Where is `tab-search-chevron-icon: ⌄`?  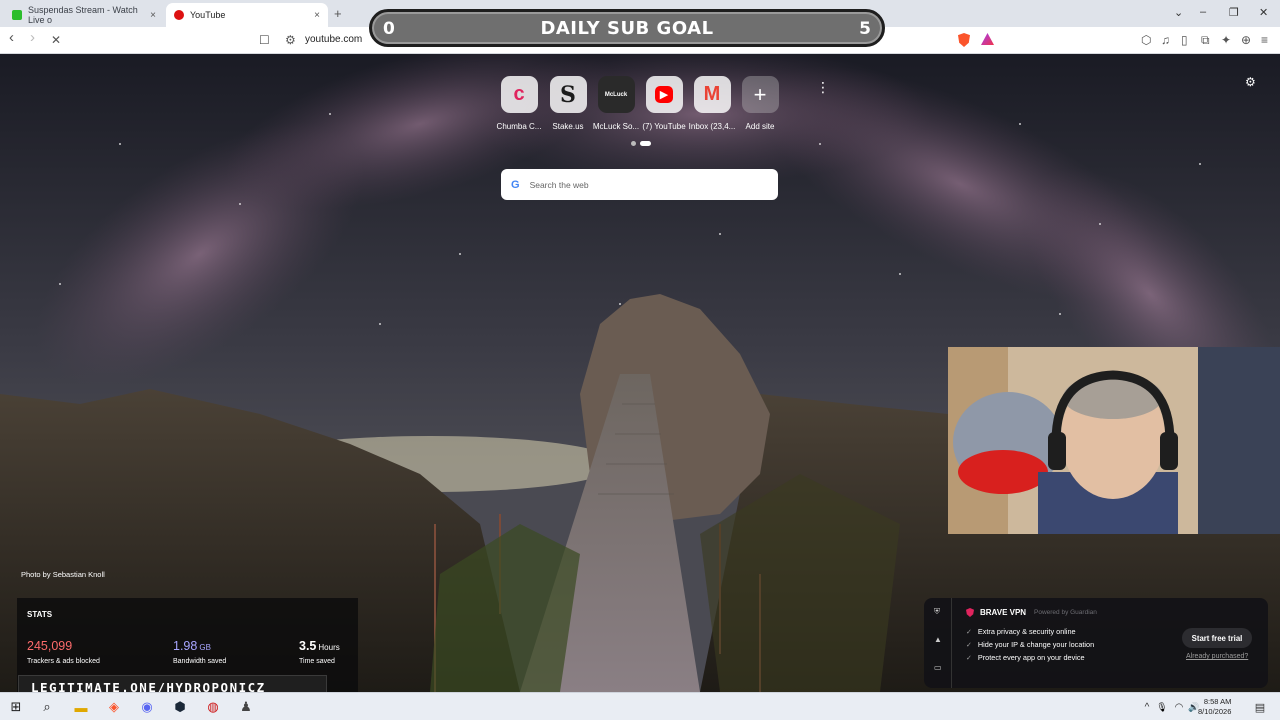
tab-search-chevron-icon: ⌄ is located at coordinates (1178, 12).